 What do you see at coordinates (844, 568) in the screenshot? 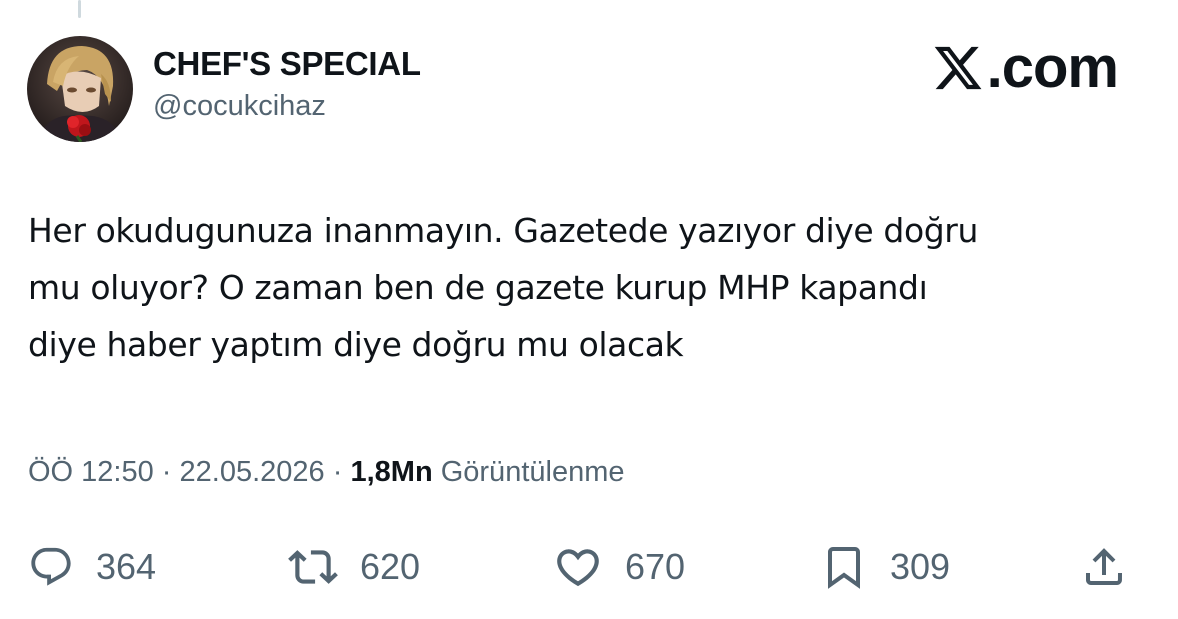
I see `bookmark-icon` at bounding box center [844, 568].